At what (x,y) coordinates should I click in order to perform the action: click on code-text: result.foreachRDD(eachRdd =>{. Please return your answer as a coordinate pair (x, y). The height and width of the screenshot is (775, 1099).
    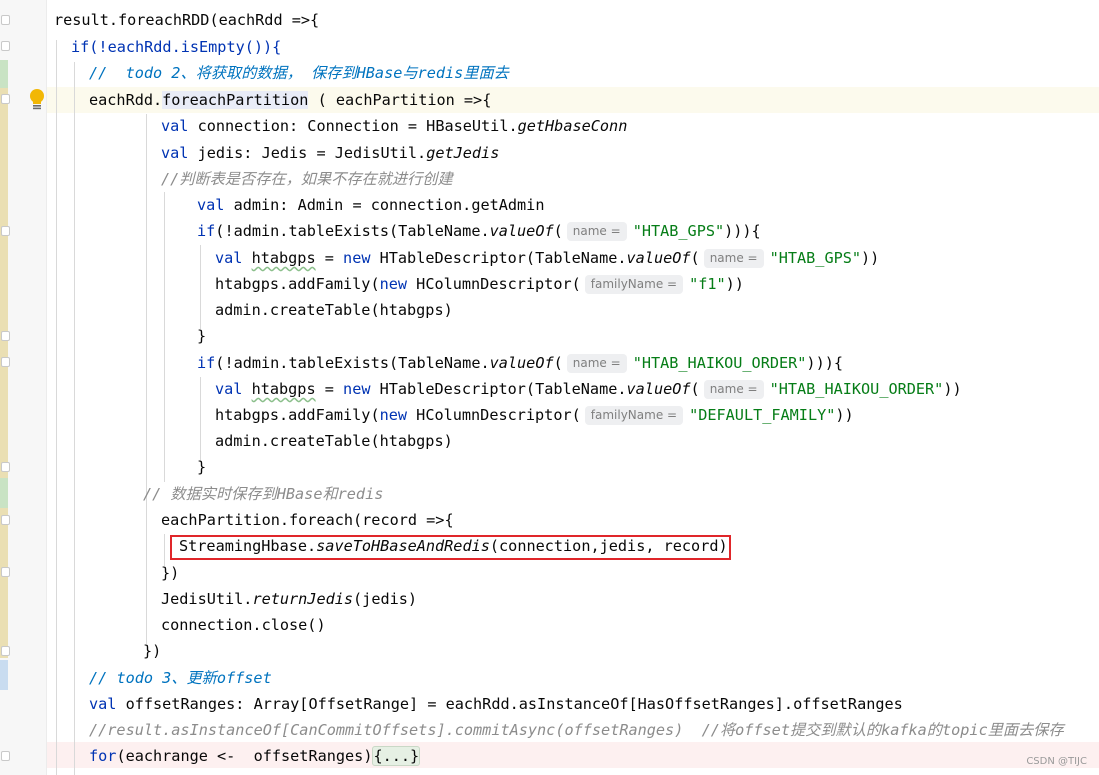
    Looking at the image, I should click on (187, 20).